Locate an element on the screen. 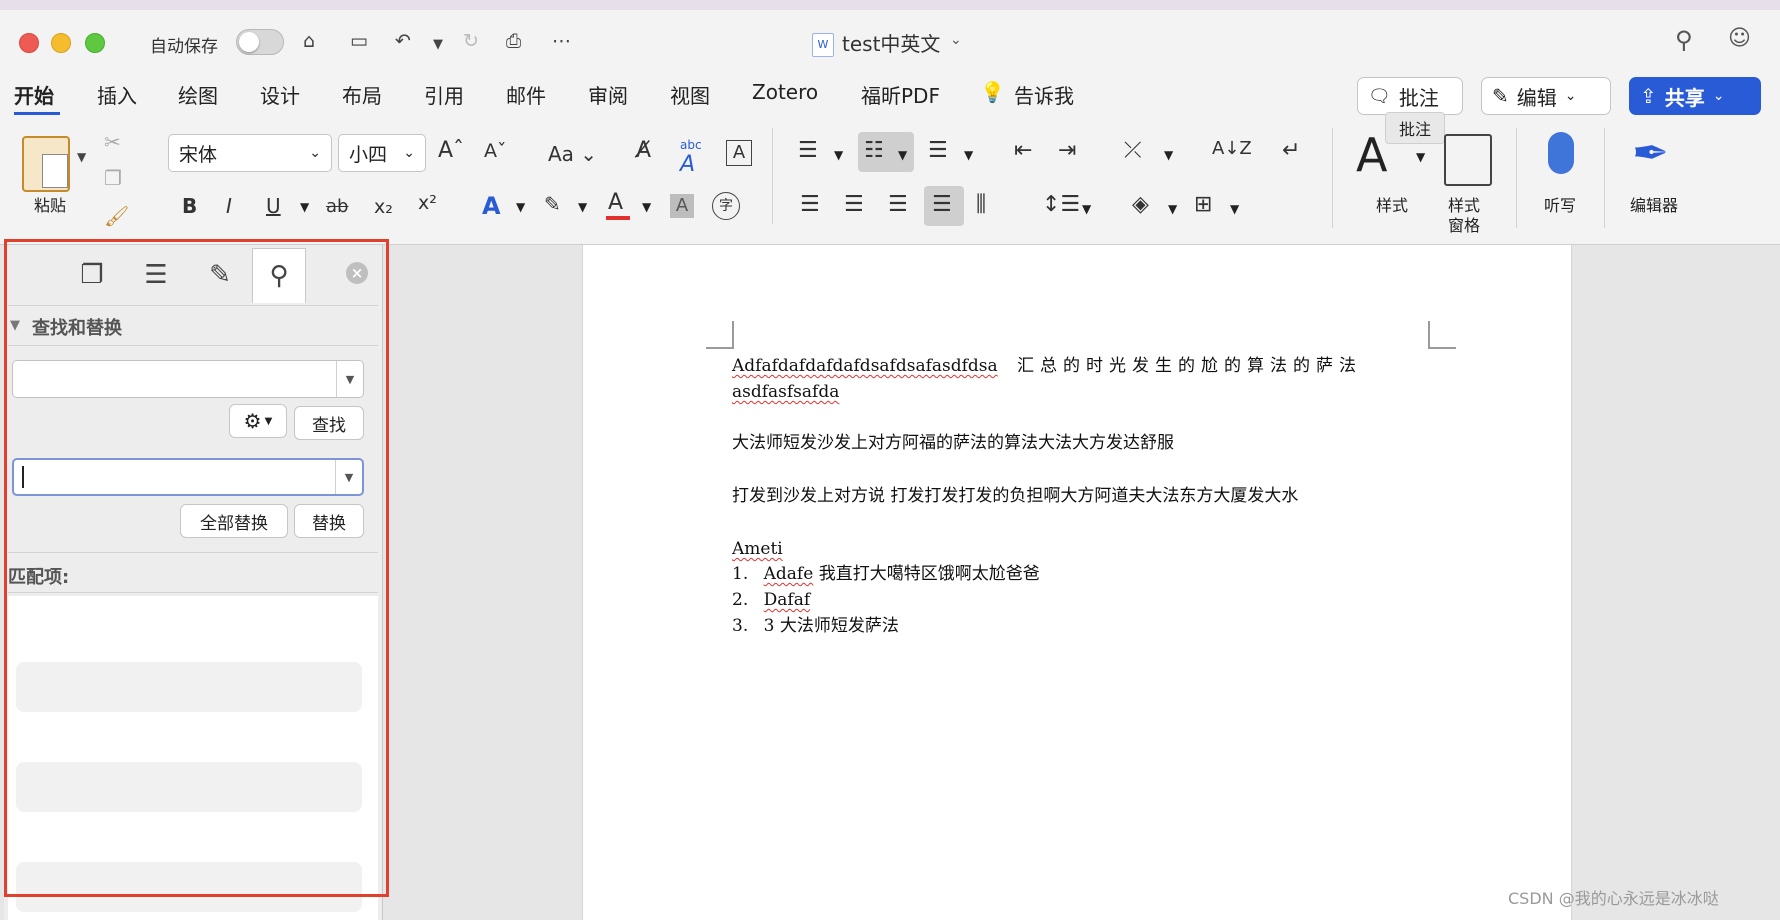  more-options-icon: ⋯ is located at coordinates (561, 41).